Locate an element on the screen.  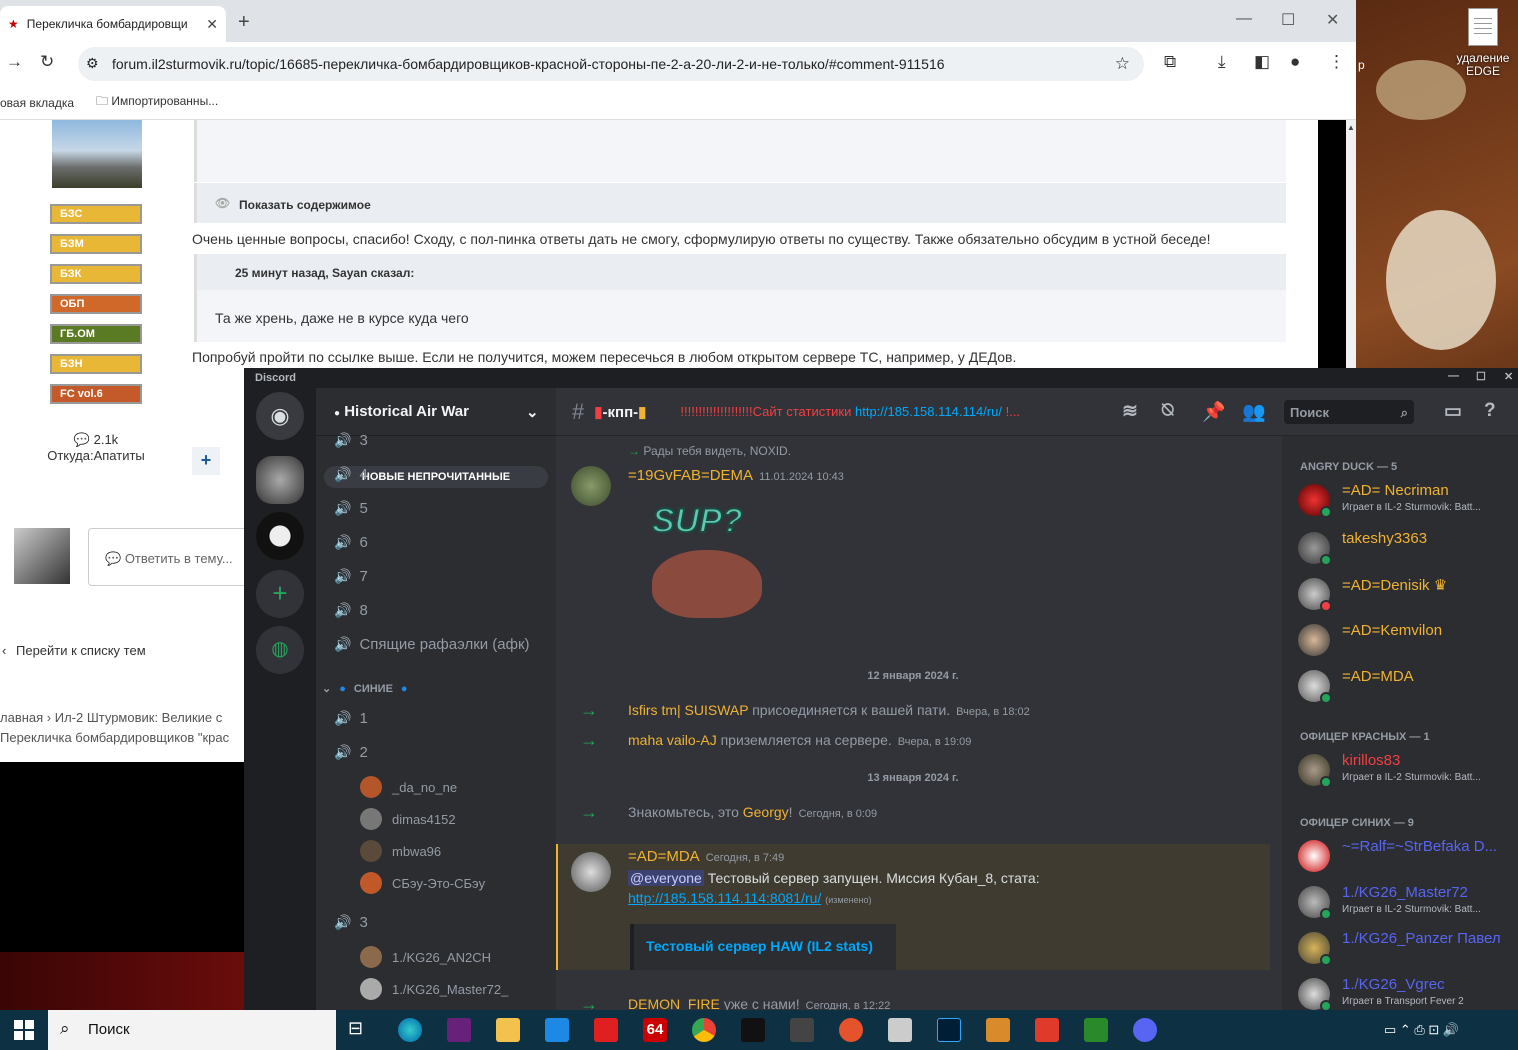
new-tab-button: + is located at coordinates (244, 22).